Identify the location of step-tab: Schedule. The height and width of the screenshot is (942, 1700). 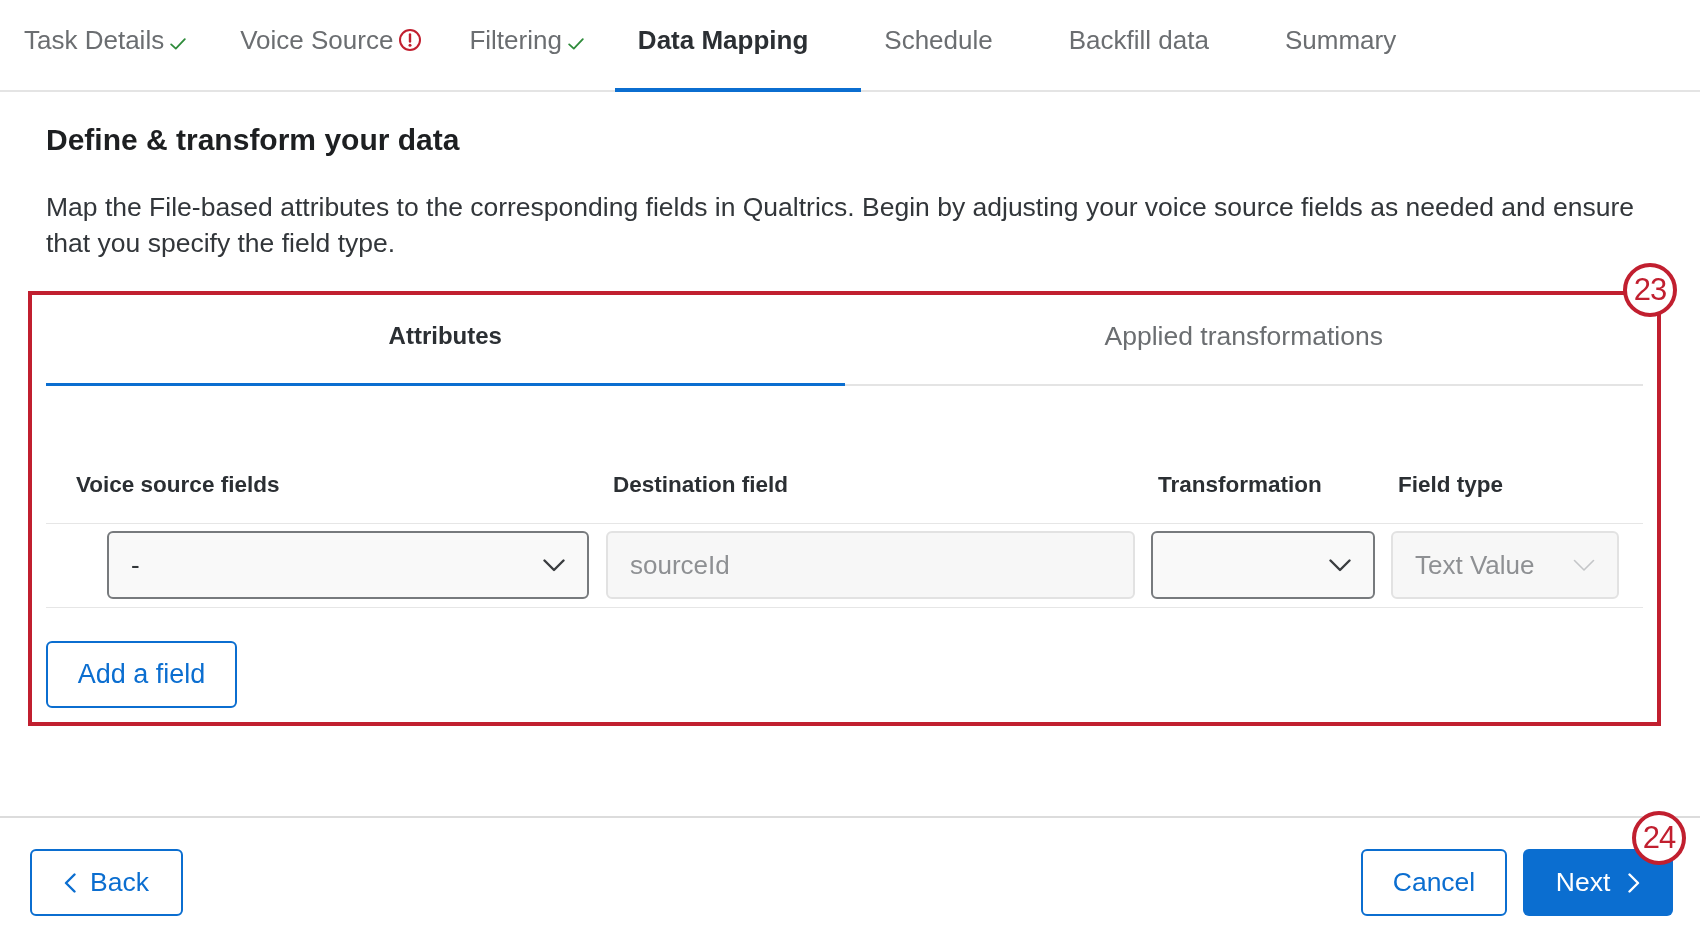
(953, 46).